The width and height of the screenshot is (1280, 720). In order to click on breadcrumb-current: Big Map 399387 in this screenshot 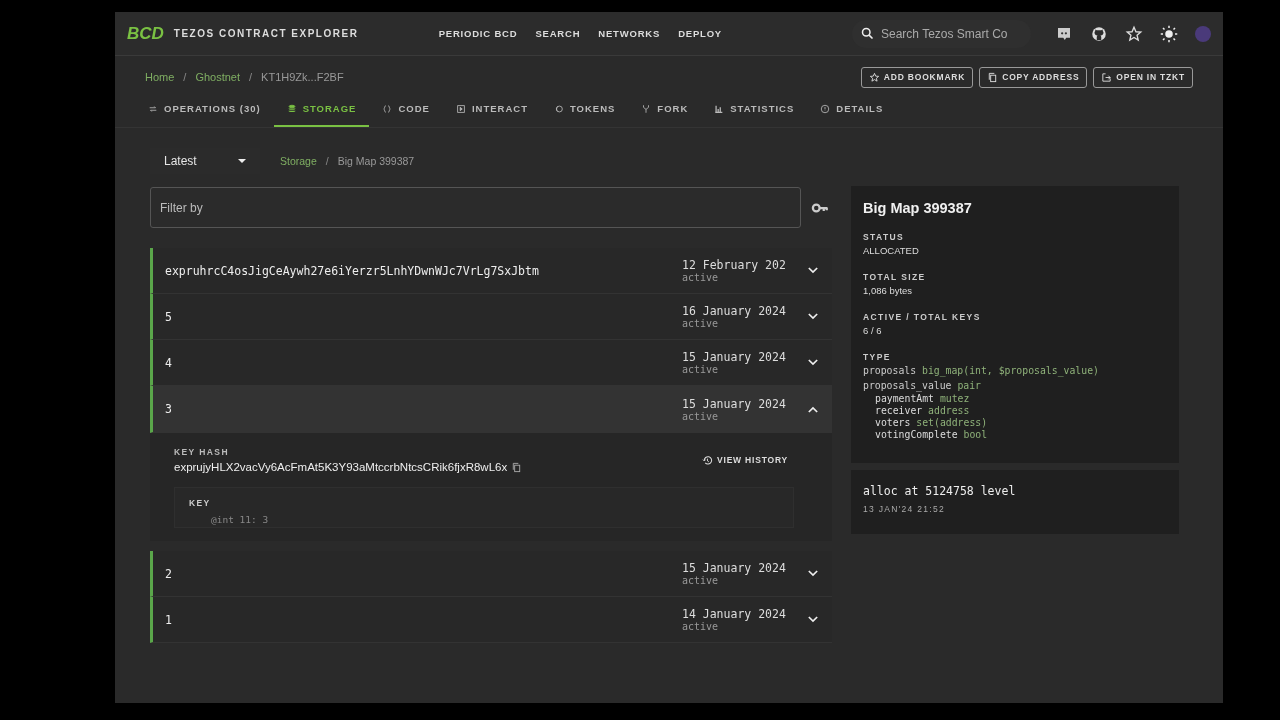, I will do `click(376, 161)`.